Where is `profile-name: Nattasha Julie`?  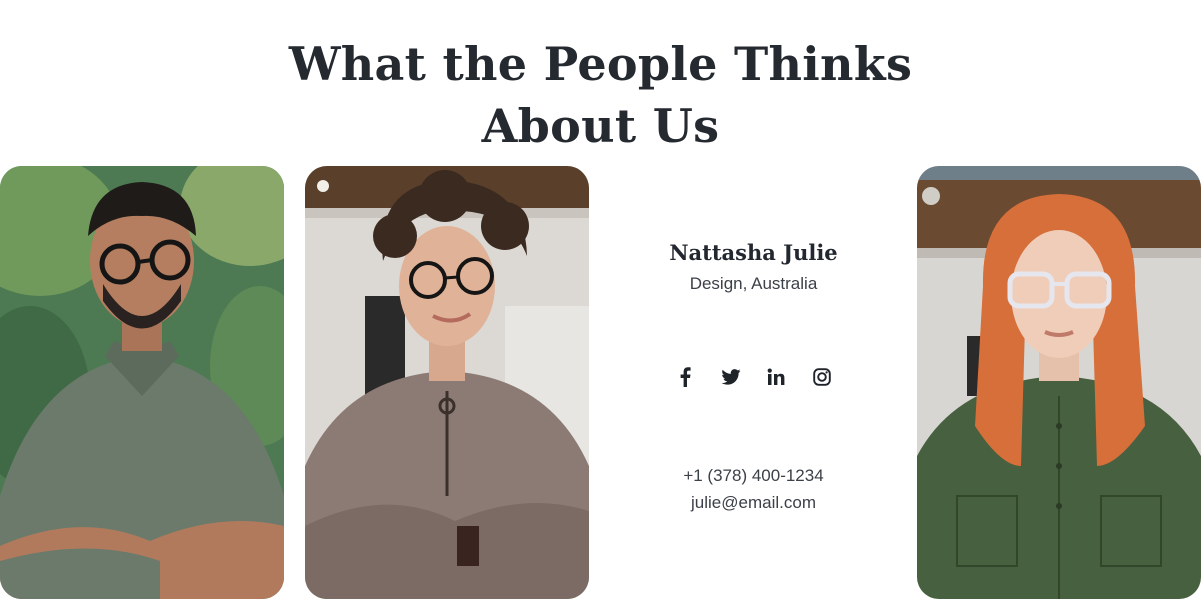
profile-name: Nattasha Julie is located at coordinates (753, 252).